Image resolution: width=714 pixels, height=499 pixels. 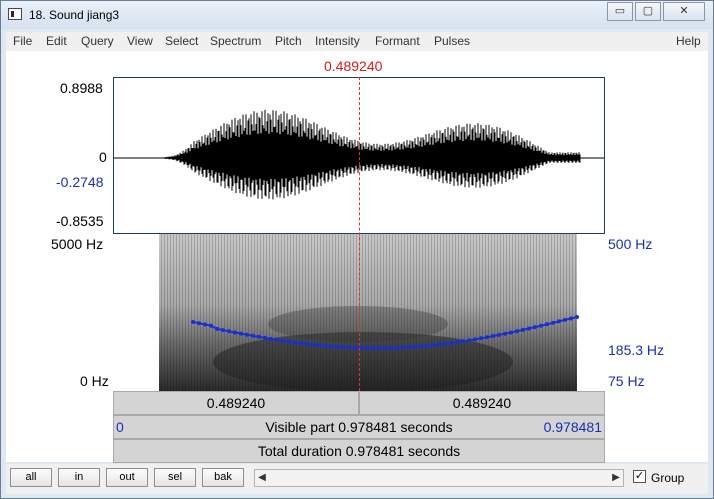 I want to click on visible-end-label: 0.978481, so click(x=572, y=427).